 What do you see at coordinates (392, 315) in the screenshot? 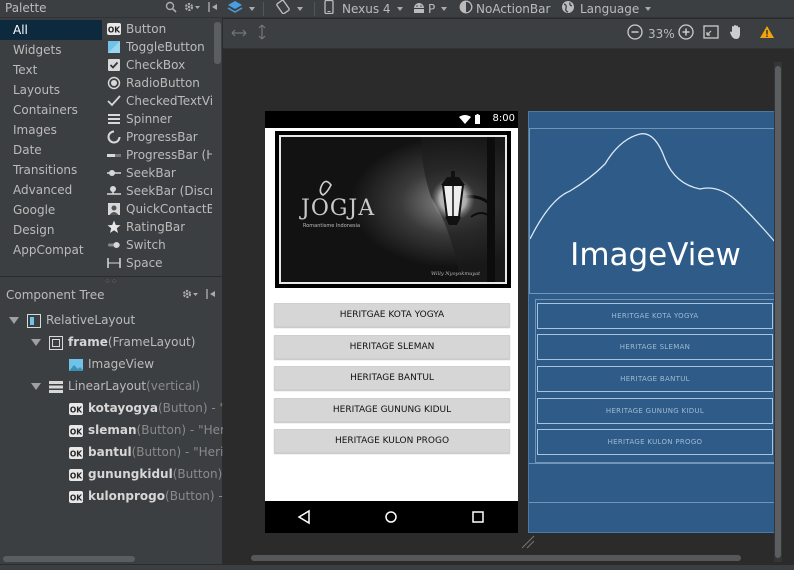
I see `button-kotayogya: HERITGAE KOTA YOGYA` at bounding box center [392, 315].